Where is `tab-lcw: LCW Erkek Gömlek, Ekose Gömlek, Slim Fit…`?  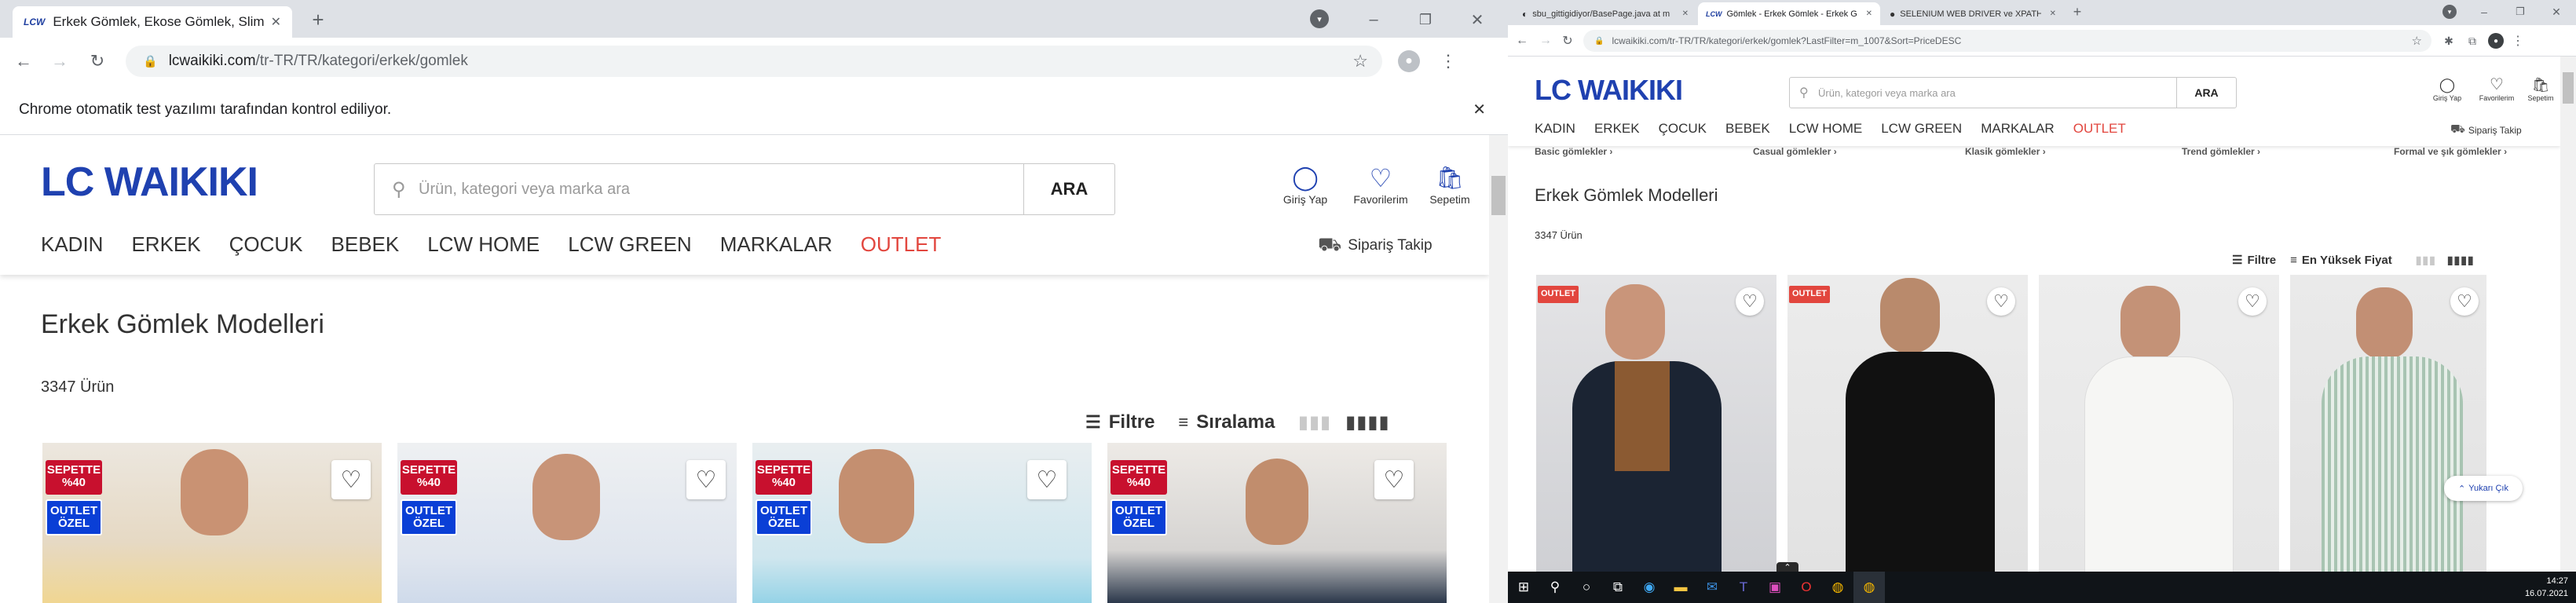 tab-lcw: LCW Erkek Gömlek, Ekose Gömlek, Slim Fit… is located at coordinates (152, 22).